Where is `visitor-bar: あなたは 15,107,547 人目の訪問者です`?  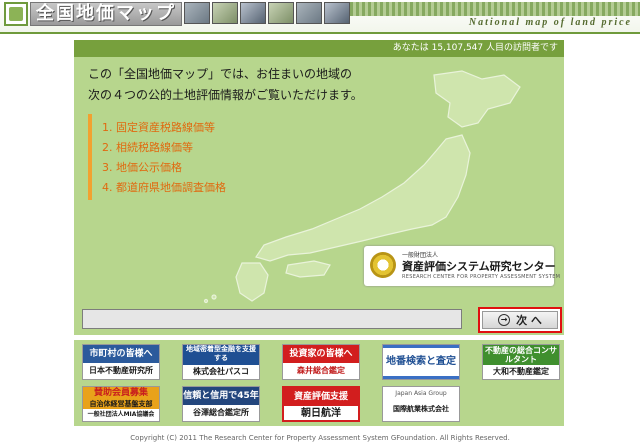
visitor-bar: あなたは 15,107,547 人目の訪問者です is located at coordinates (319, 48).